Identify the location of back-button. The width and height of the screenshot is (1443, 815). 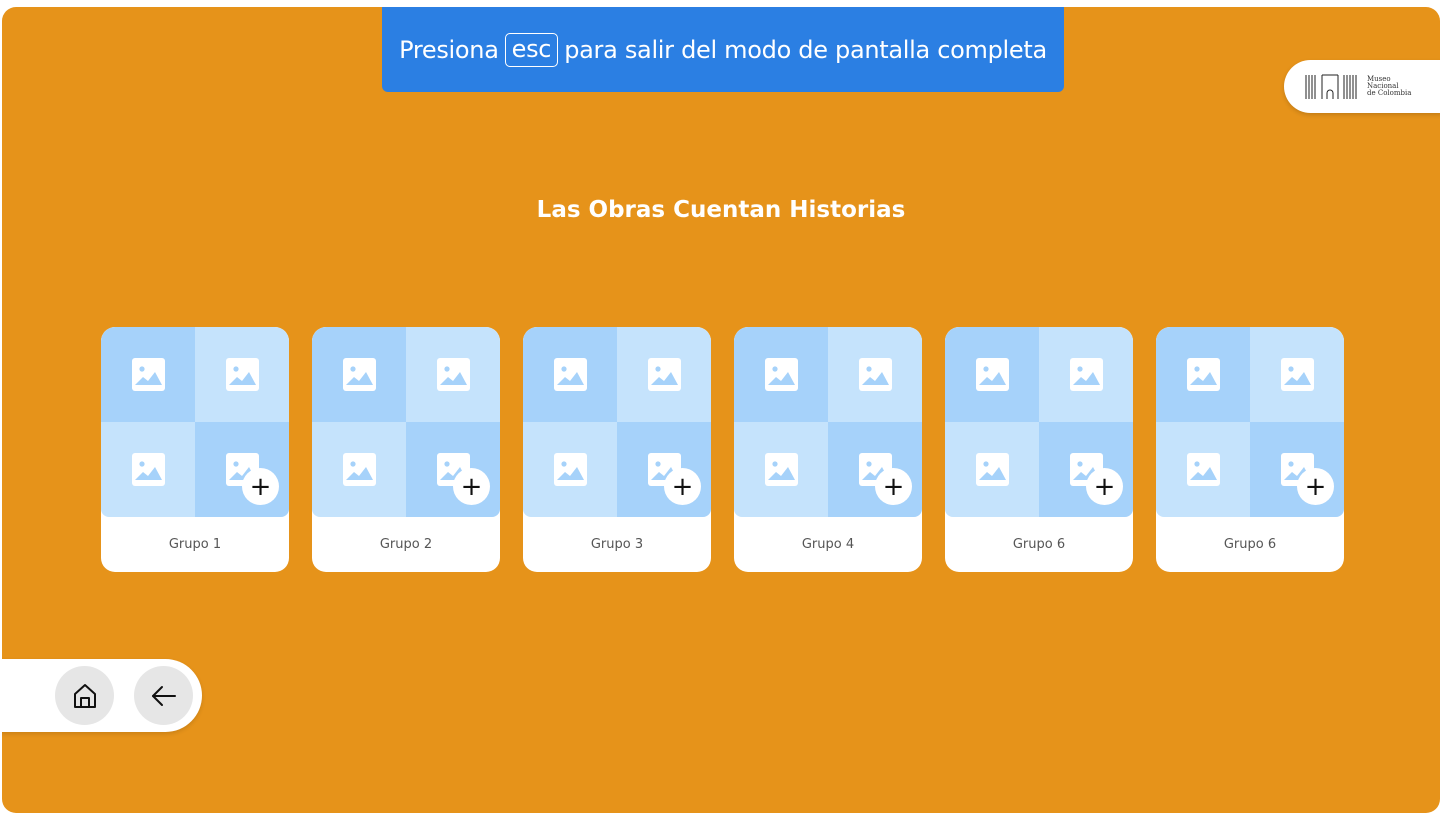
(163, 695).